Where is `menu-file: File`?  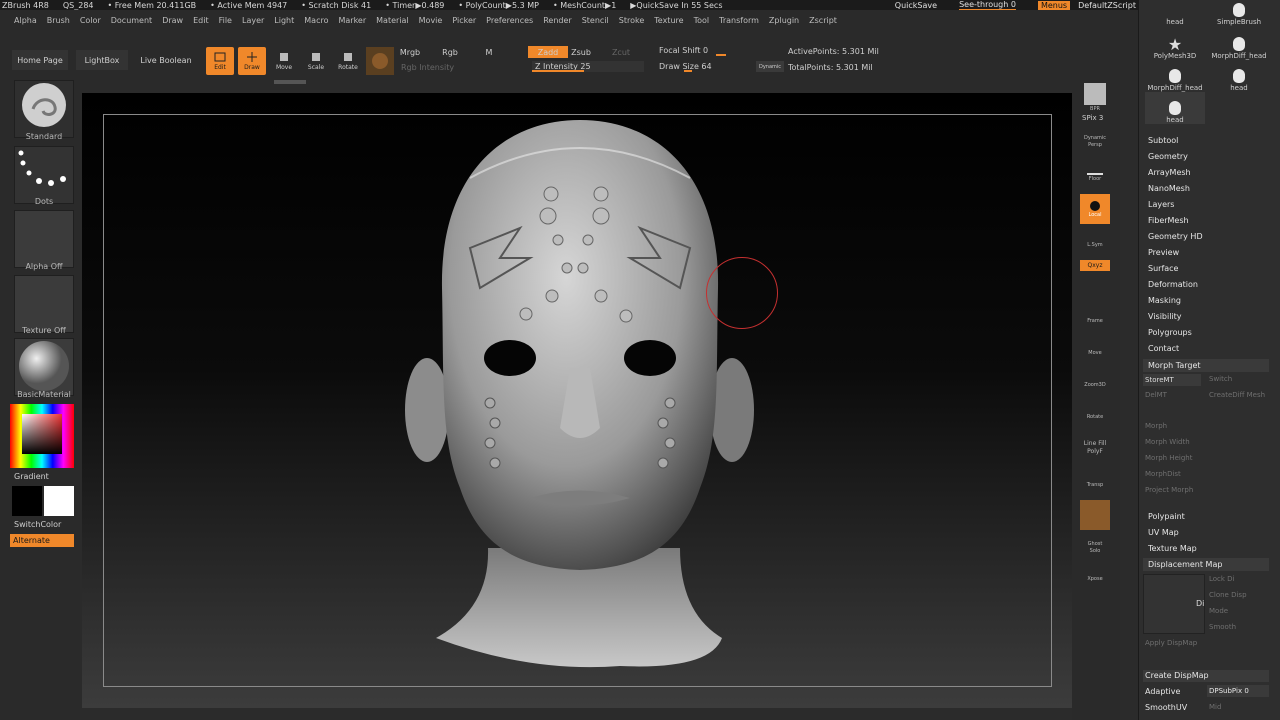 menu-file: File is located at coordinates (225, 20).